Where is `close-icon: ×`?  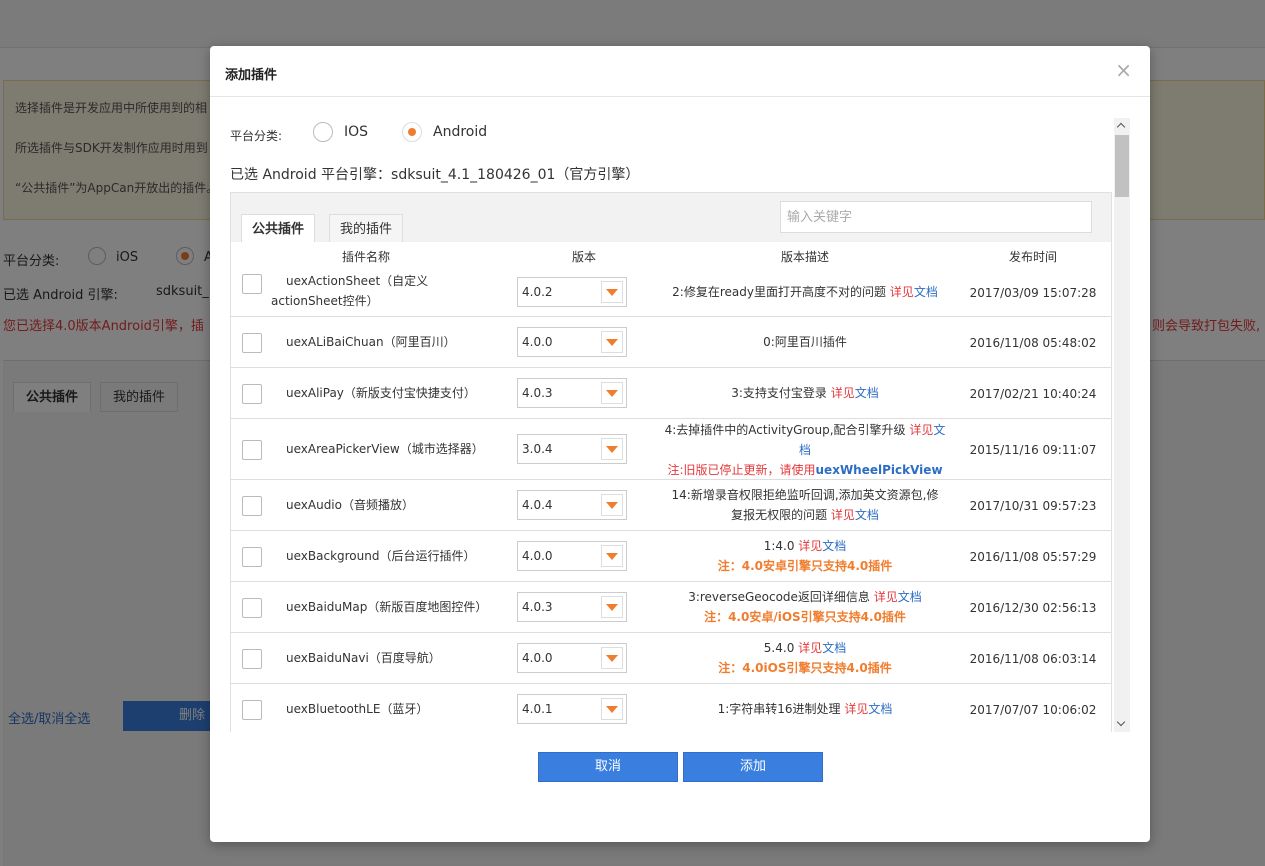
close-icon: × is located at coordinates (1123, 70).